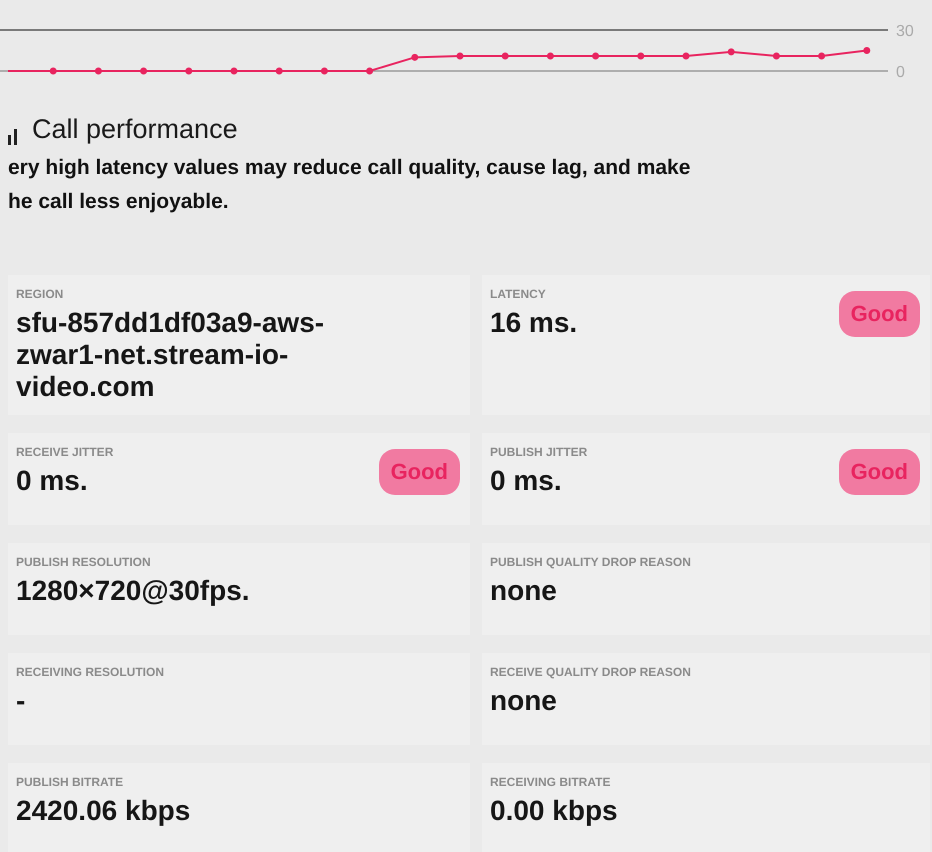 The image size is (932, 852). I want to click on stat-label: RECEIVING BITRATE, so click(551, 782).